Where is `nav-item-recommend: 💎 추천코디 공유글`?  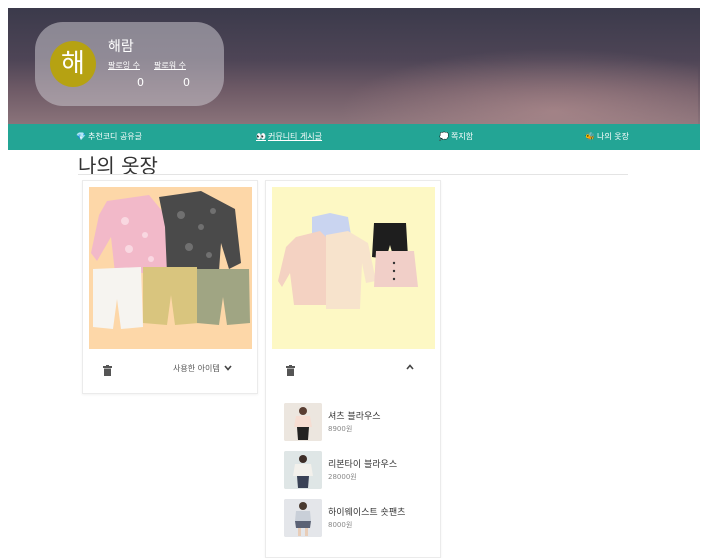
nav-item-recommend: 💎 추천코디 공유글 is located at coordinates (109, 137).